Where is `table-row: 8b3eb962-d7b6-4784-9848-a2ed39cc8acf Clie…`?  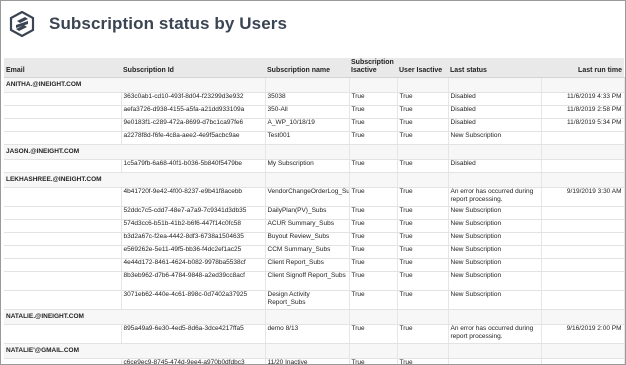 table-row: 8b3eb962-d7b6-4784-9848-a2ed39cc8acf Clie… is located at coordinates (314, 281).